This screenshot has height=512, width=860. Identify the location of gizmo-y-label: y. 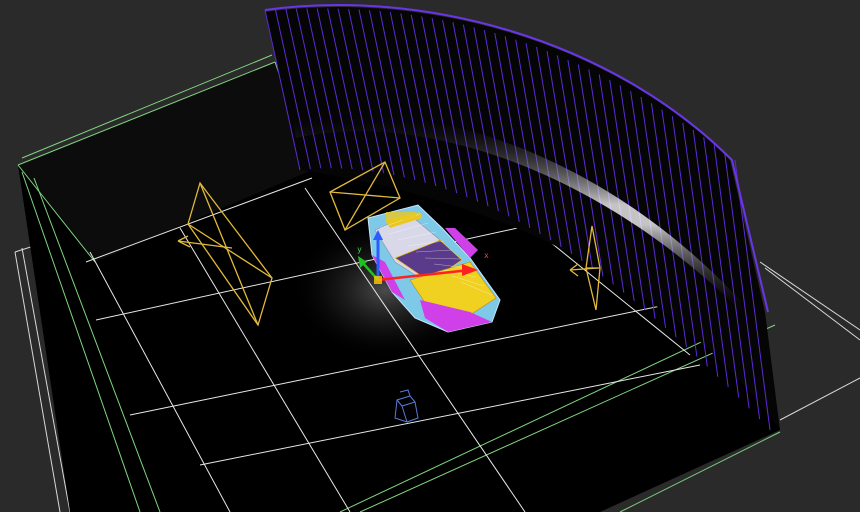
(359, 249).